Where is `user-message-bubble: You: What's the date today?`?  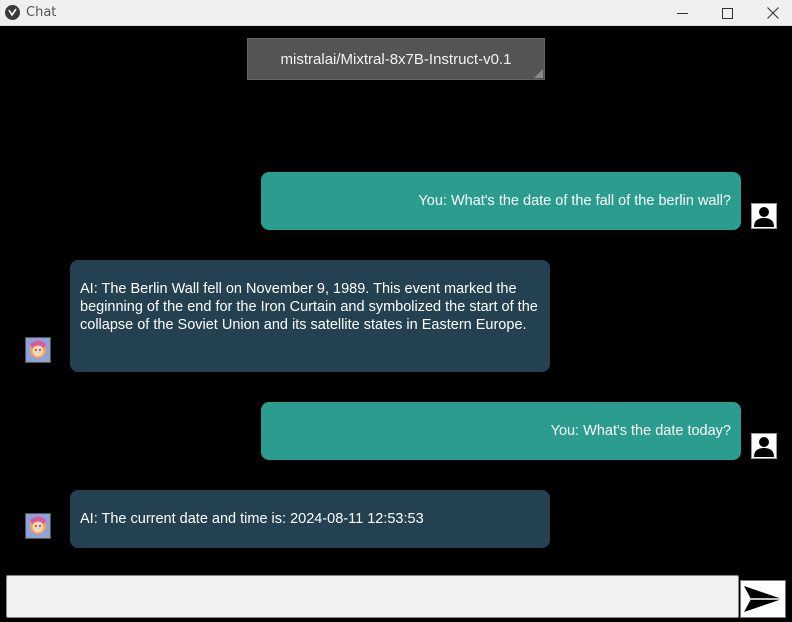 user-message-bubble: You: What's the date today? is located at coordinates (501, 431).